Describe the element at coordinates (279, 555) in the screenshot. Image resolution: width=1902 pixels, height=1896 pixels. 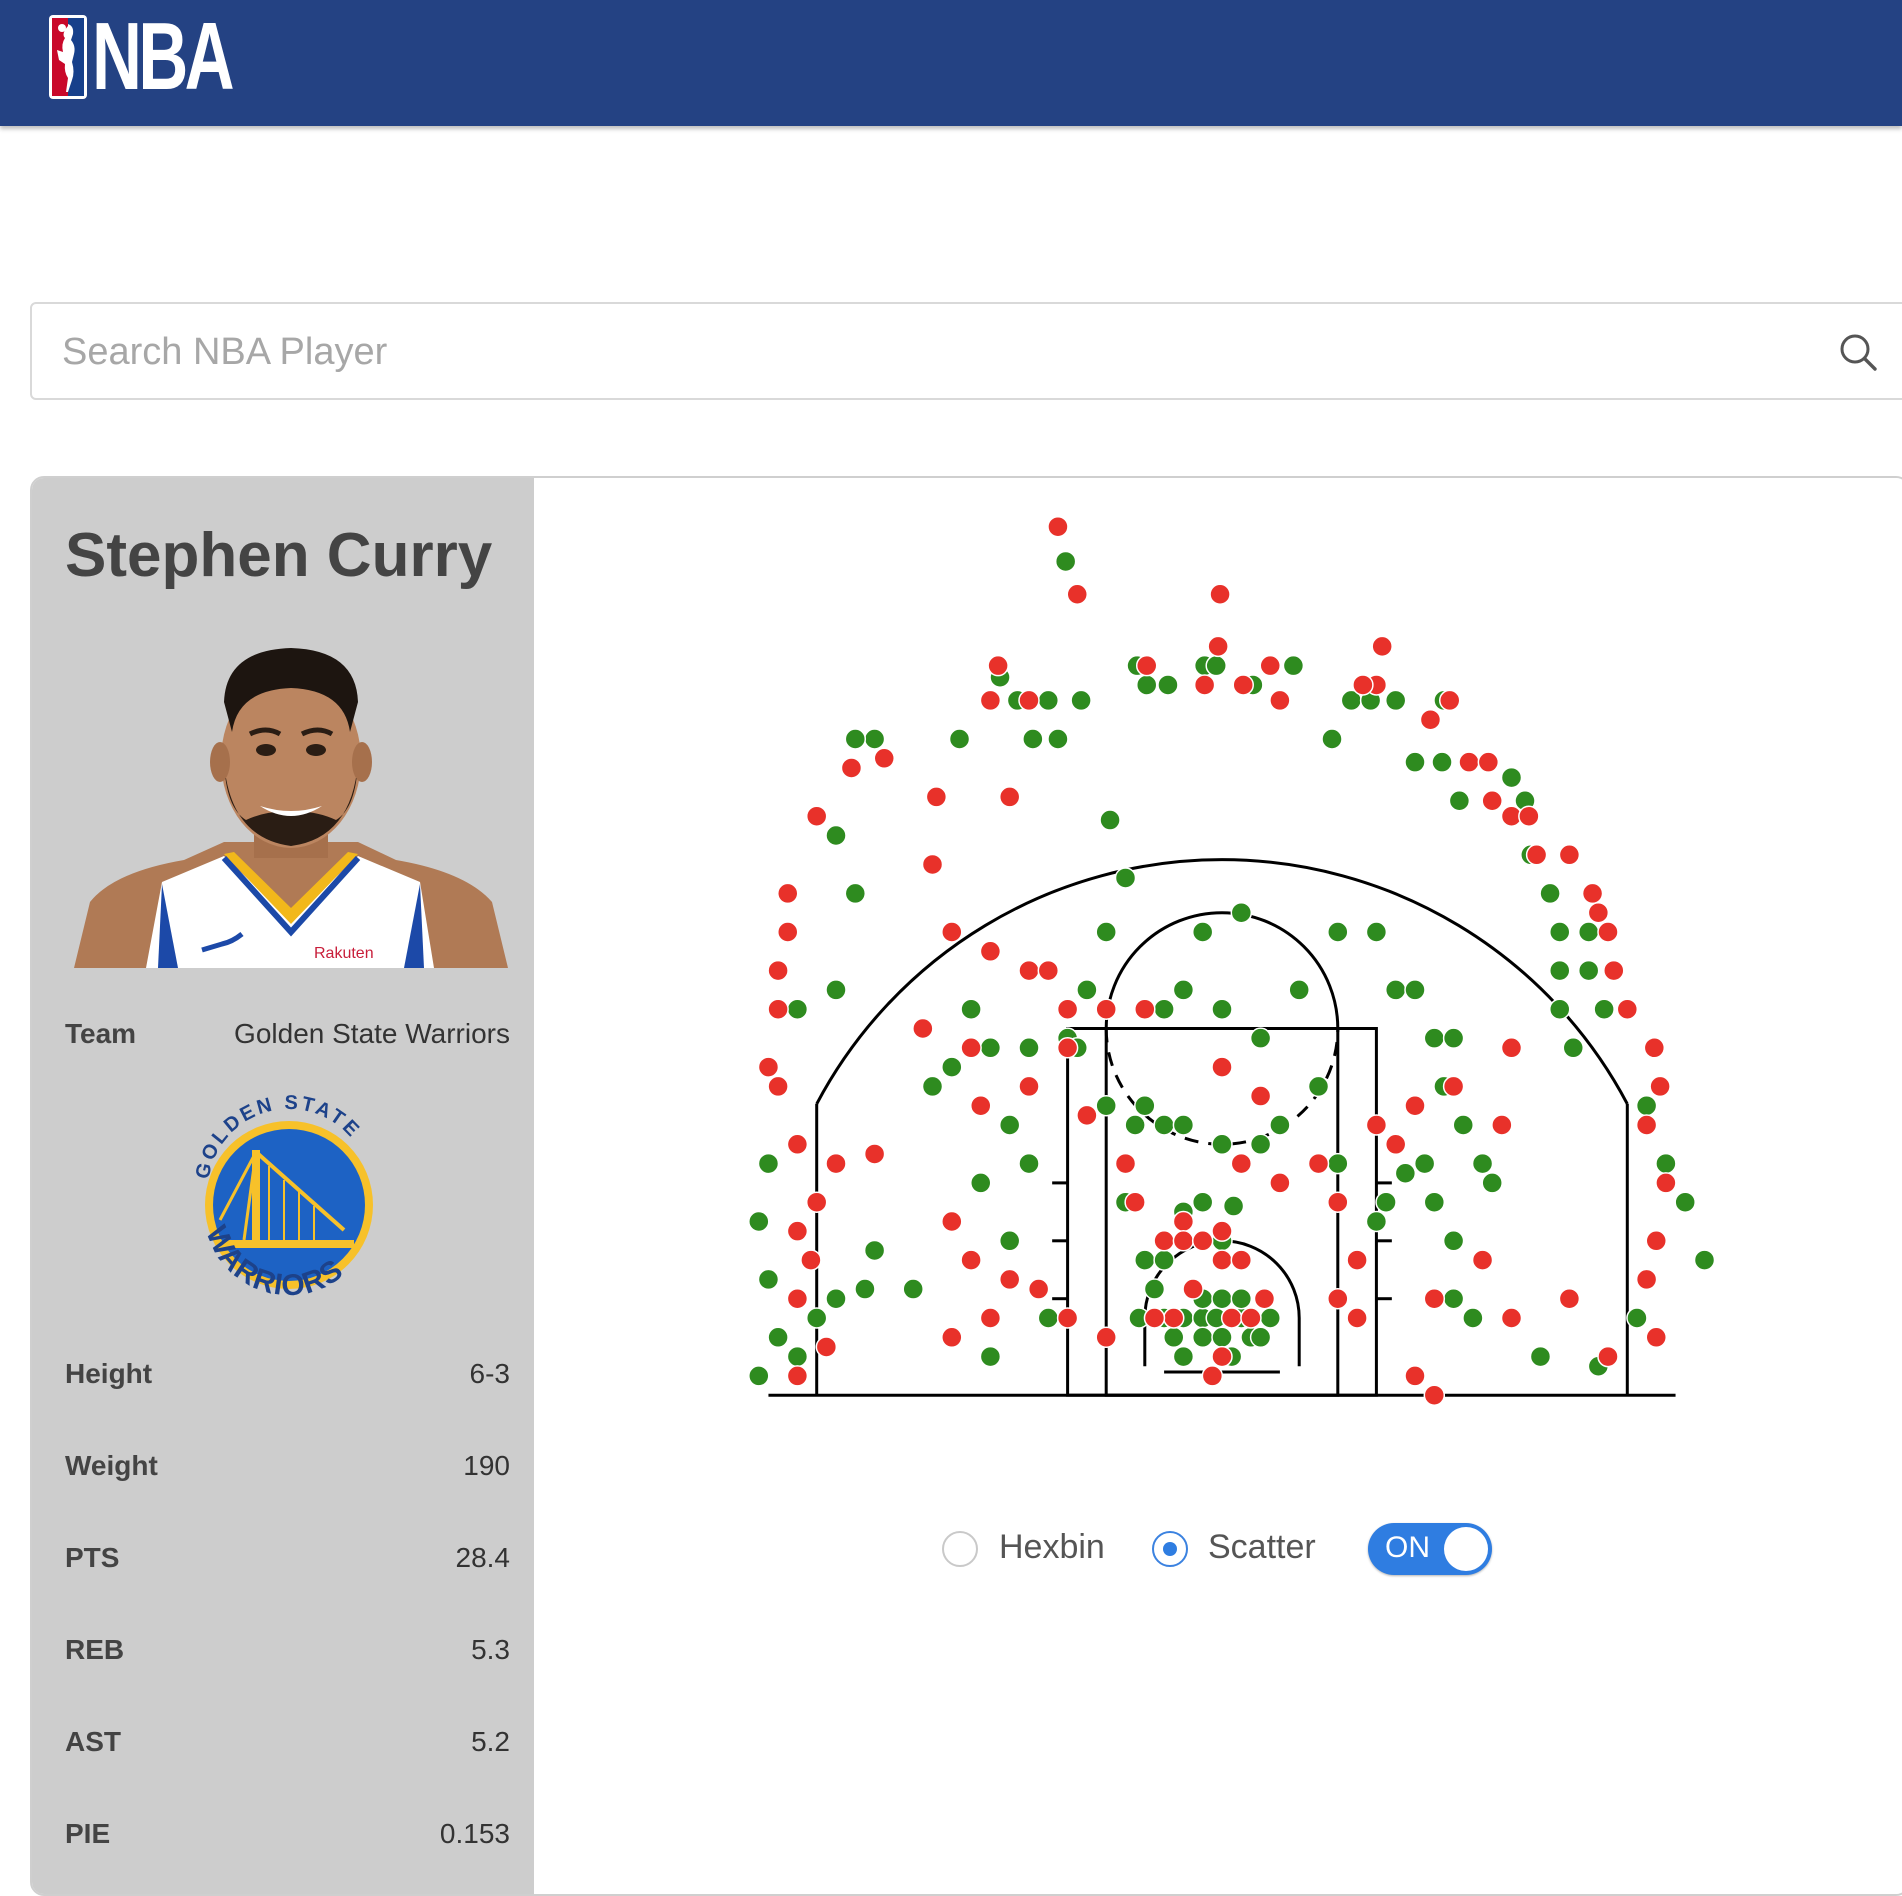
I see `player-name: Stephen Curry` at that location.